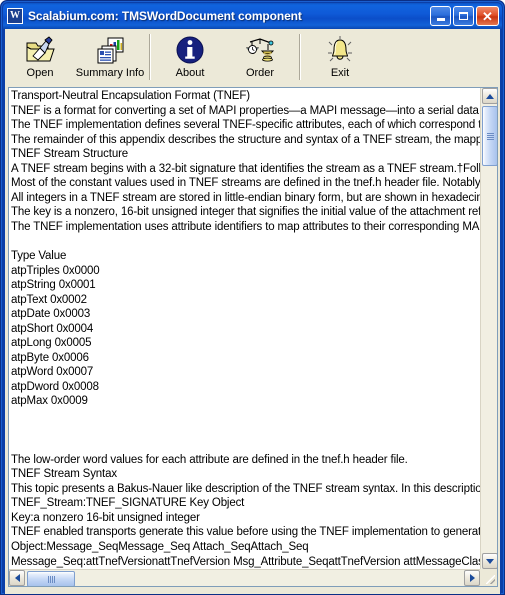  What do you see at coordinates (260, 73) in the screenshot?
I see `toolbar-label-order: Order` at bounding box center [260, 73].